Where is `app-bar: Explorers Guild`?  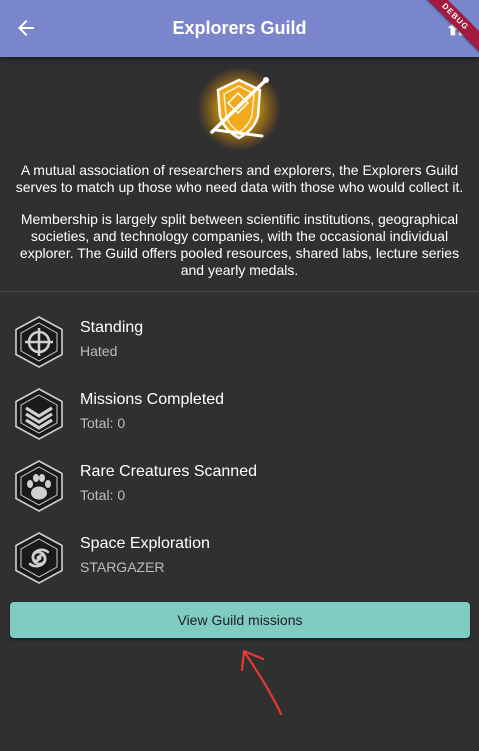 app-bar: Explorers Guild is located at coordinates (239, 28).